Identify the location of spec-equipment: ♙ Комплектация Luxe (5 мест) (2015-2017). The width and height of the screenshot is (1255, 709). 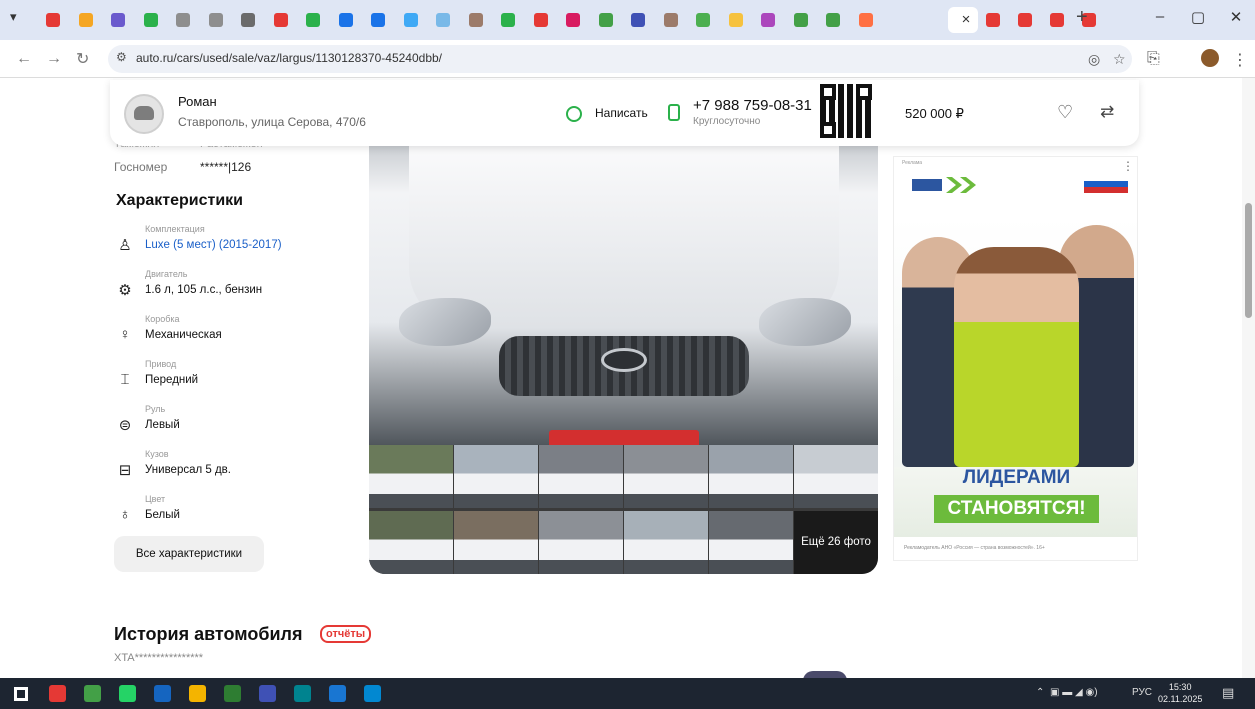
(244, 244).